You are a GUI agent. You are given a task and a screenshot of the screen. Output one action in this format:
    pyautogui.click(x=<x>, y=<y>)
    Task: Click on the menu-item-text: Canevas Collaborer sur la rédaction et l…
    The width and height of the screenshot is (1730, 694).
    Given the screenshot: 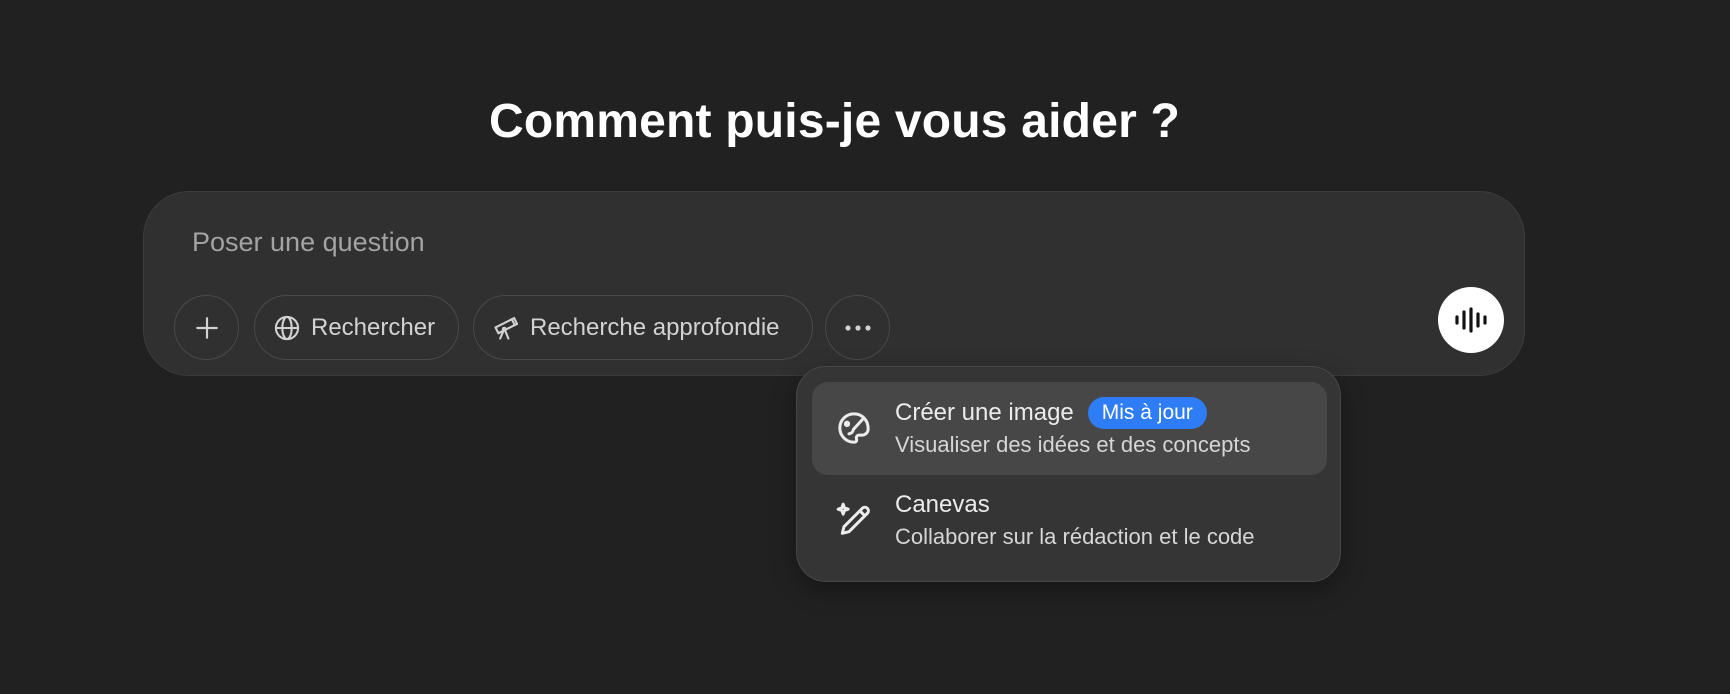 What is the action you would take?
    pyautogui.click(x=1075, y=519)
    